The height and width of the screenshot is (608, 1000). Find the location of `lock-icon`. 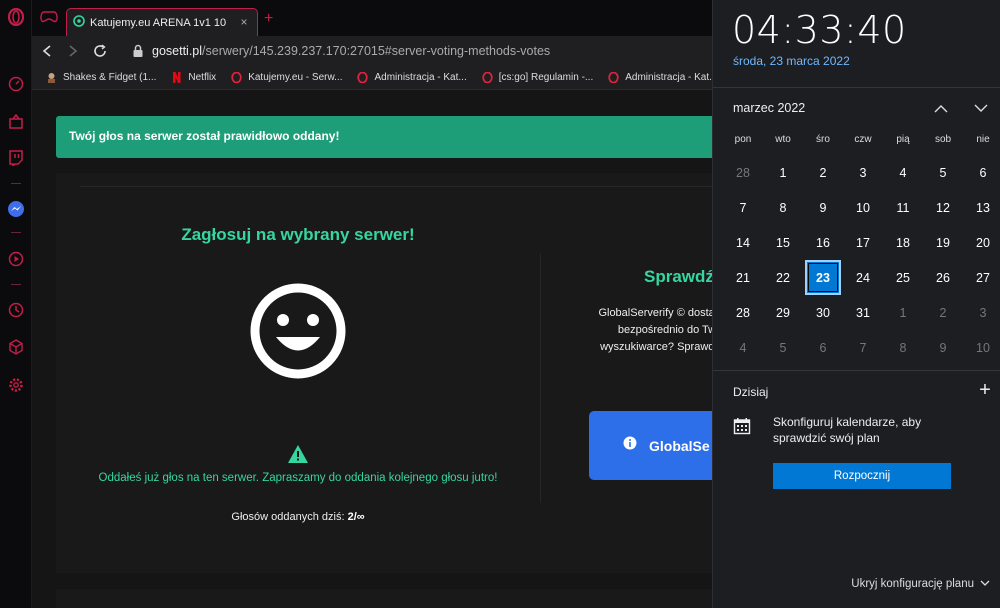

lock-icon is located at coordinates (138, 51).